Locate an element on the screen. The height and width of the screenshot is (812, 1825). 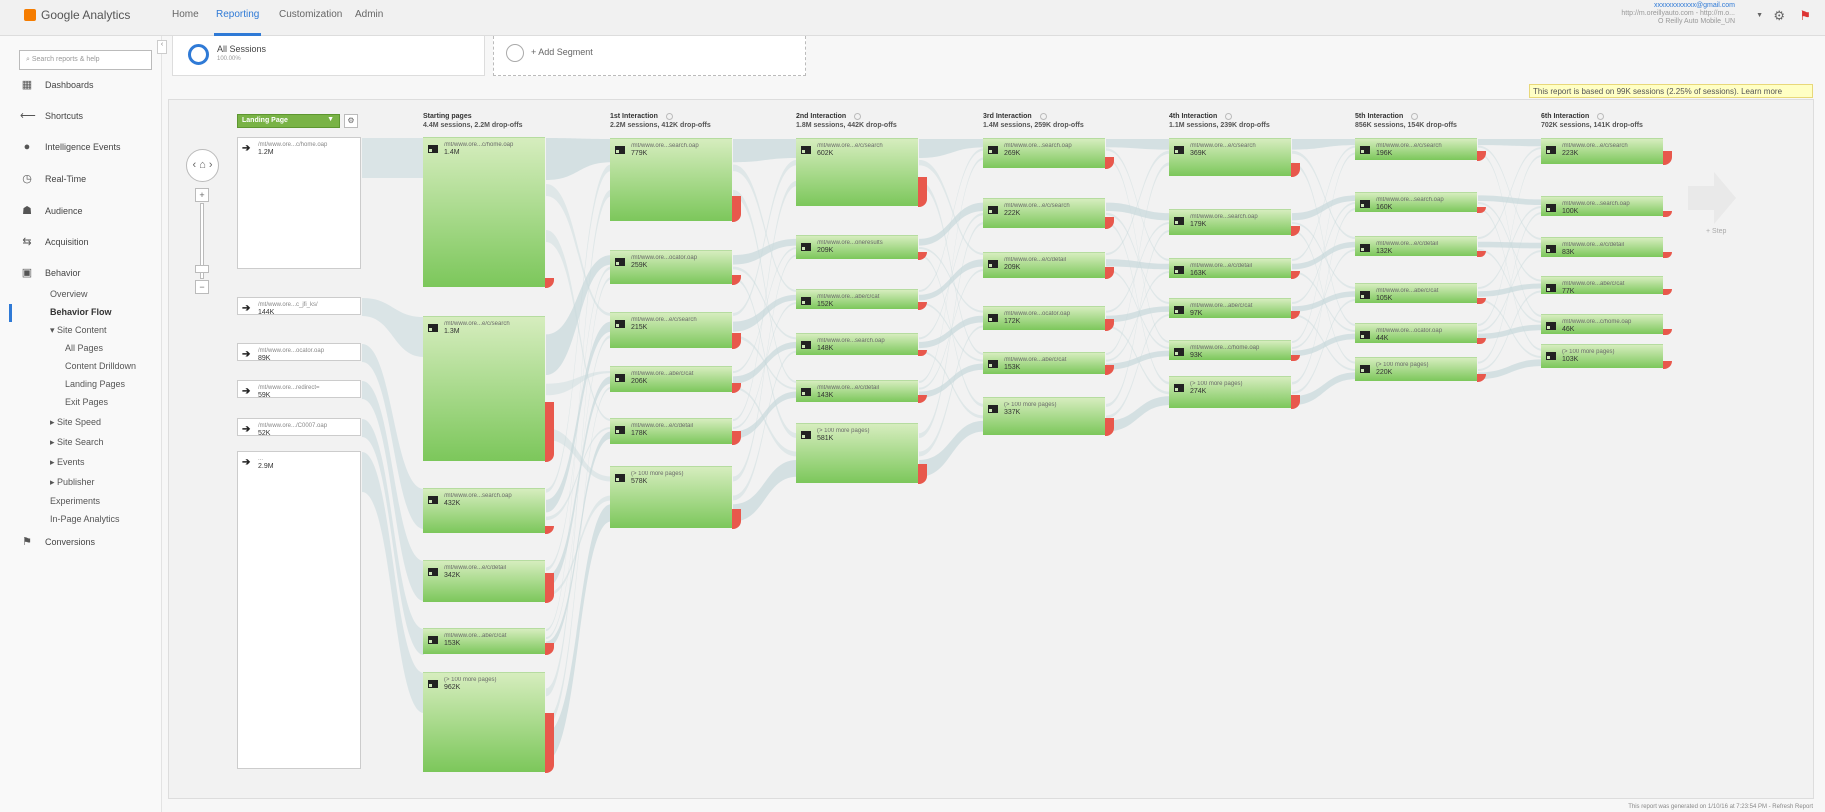
page-node: /mt/www.ore...e/c/detail 83K is located at coordinates (1606, 247).